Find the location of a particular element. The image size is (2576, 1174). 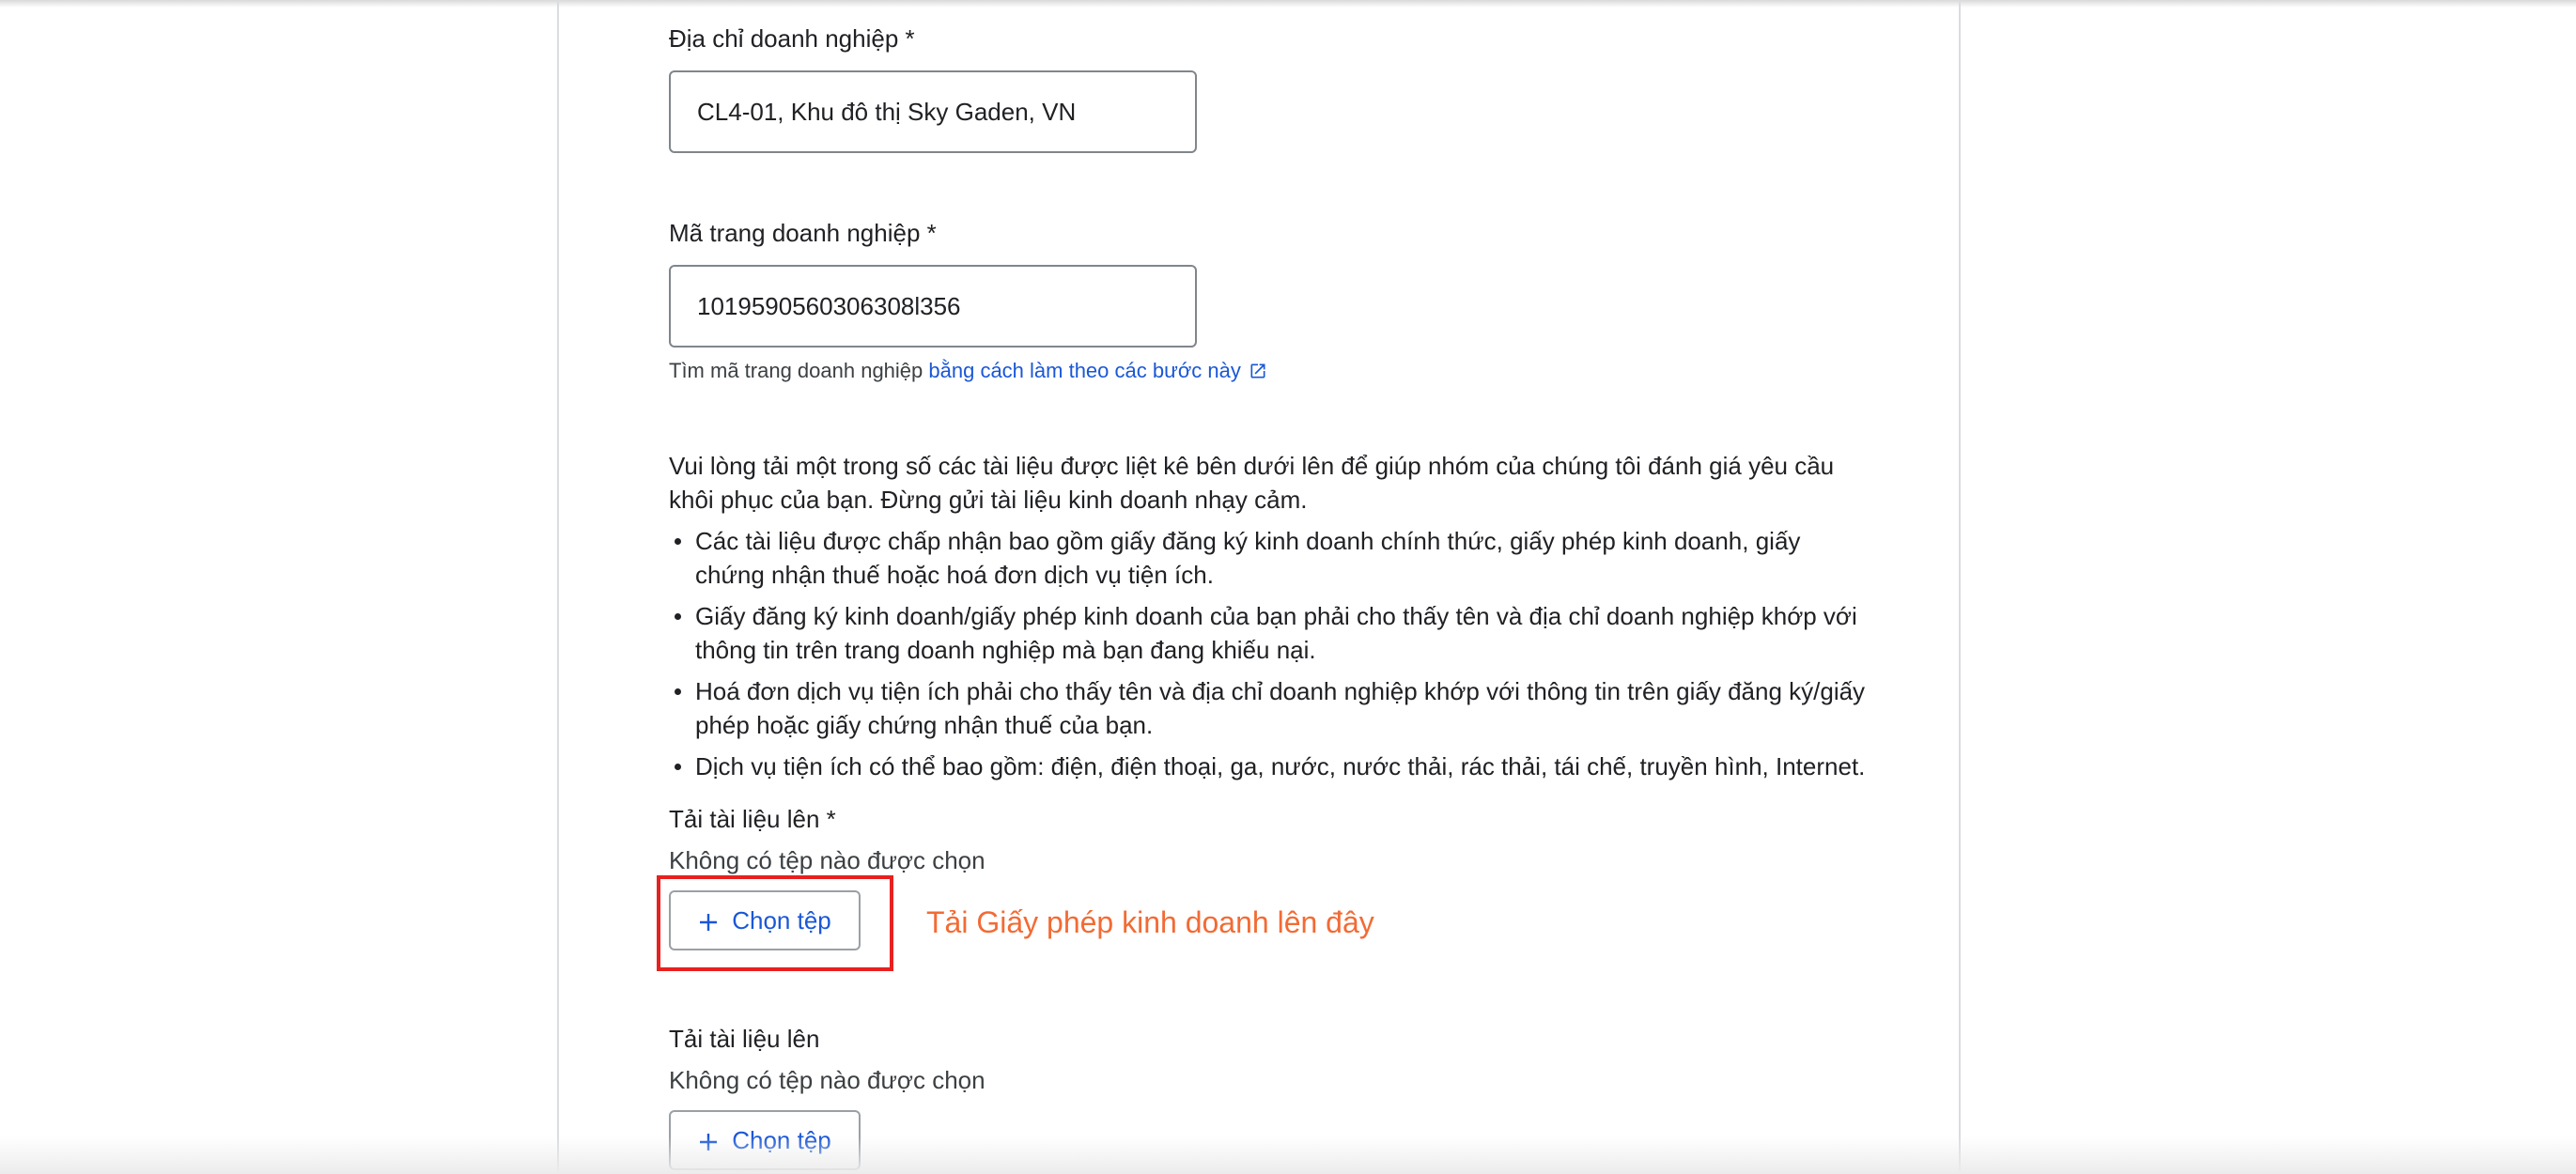

helper-link: bằng cách làm theo các bước này is located at coordinates (1084, 371).